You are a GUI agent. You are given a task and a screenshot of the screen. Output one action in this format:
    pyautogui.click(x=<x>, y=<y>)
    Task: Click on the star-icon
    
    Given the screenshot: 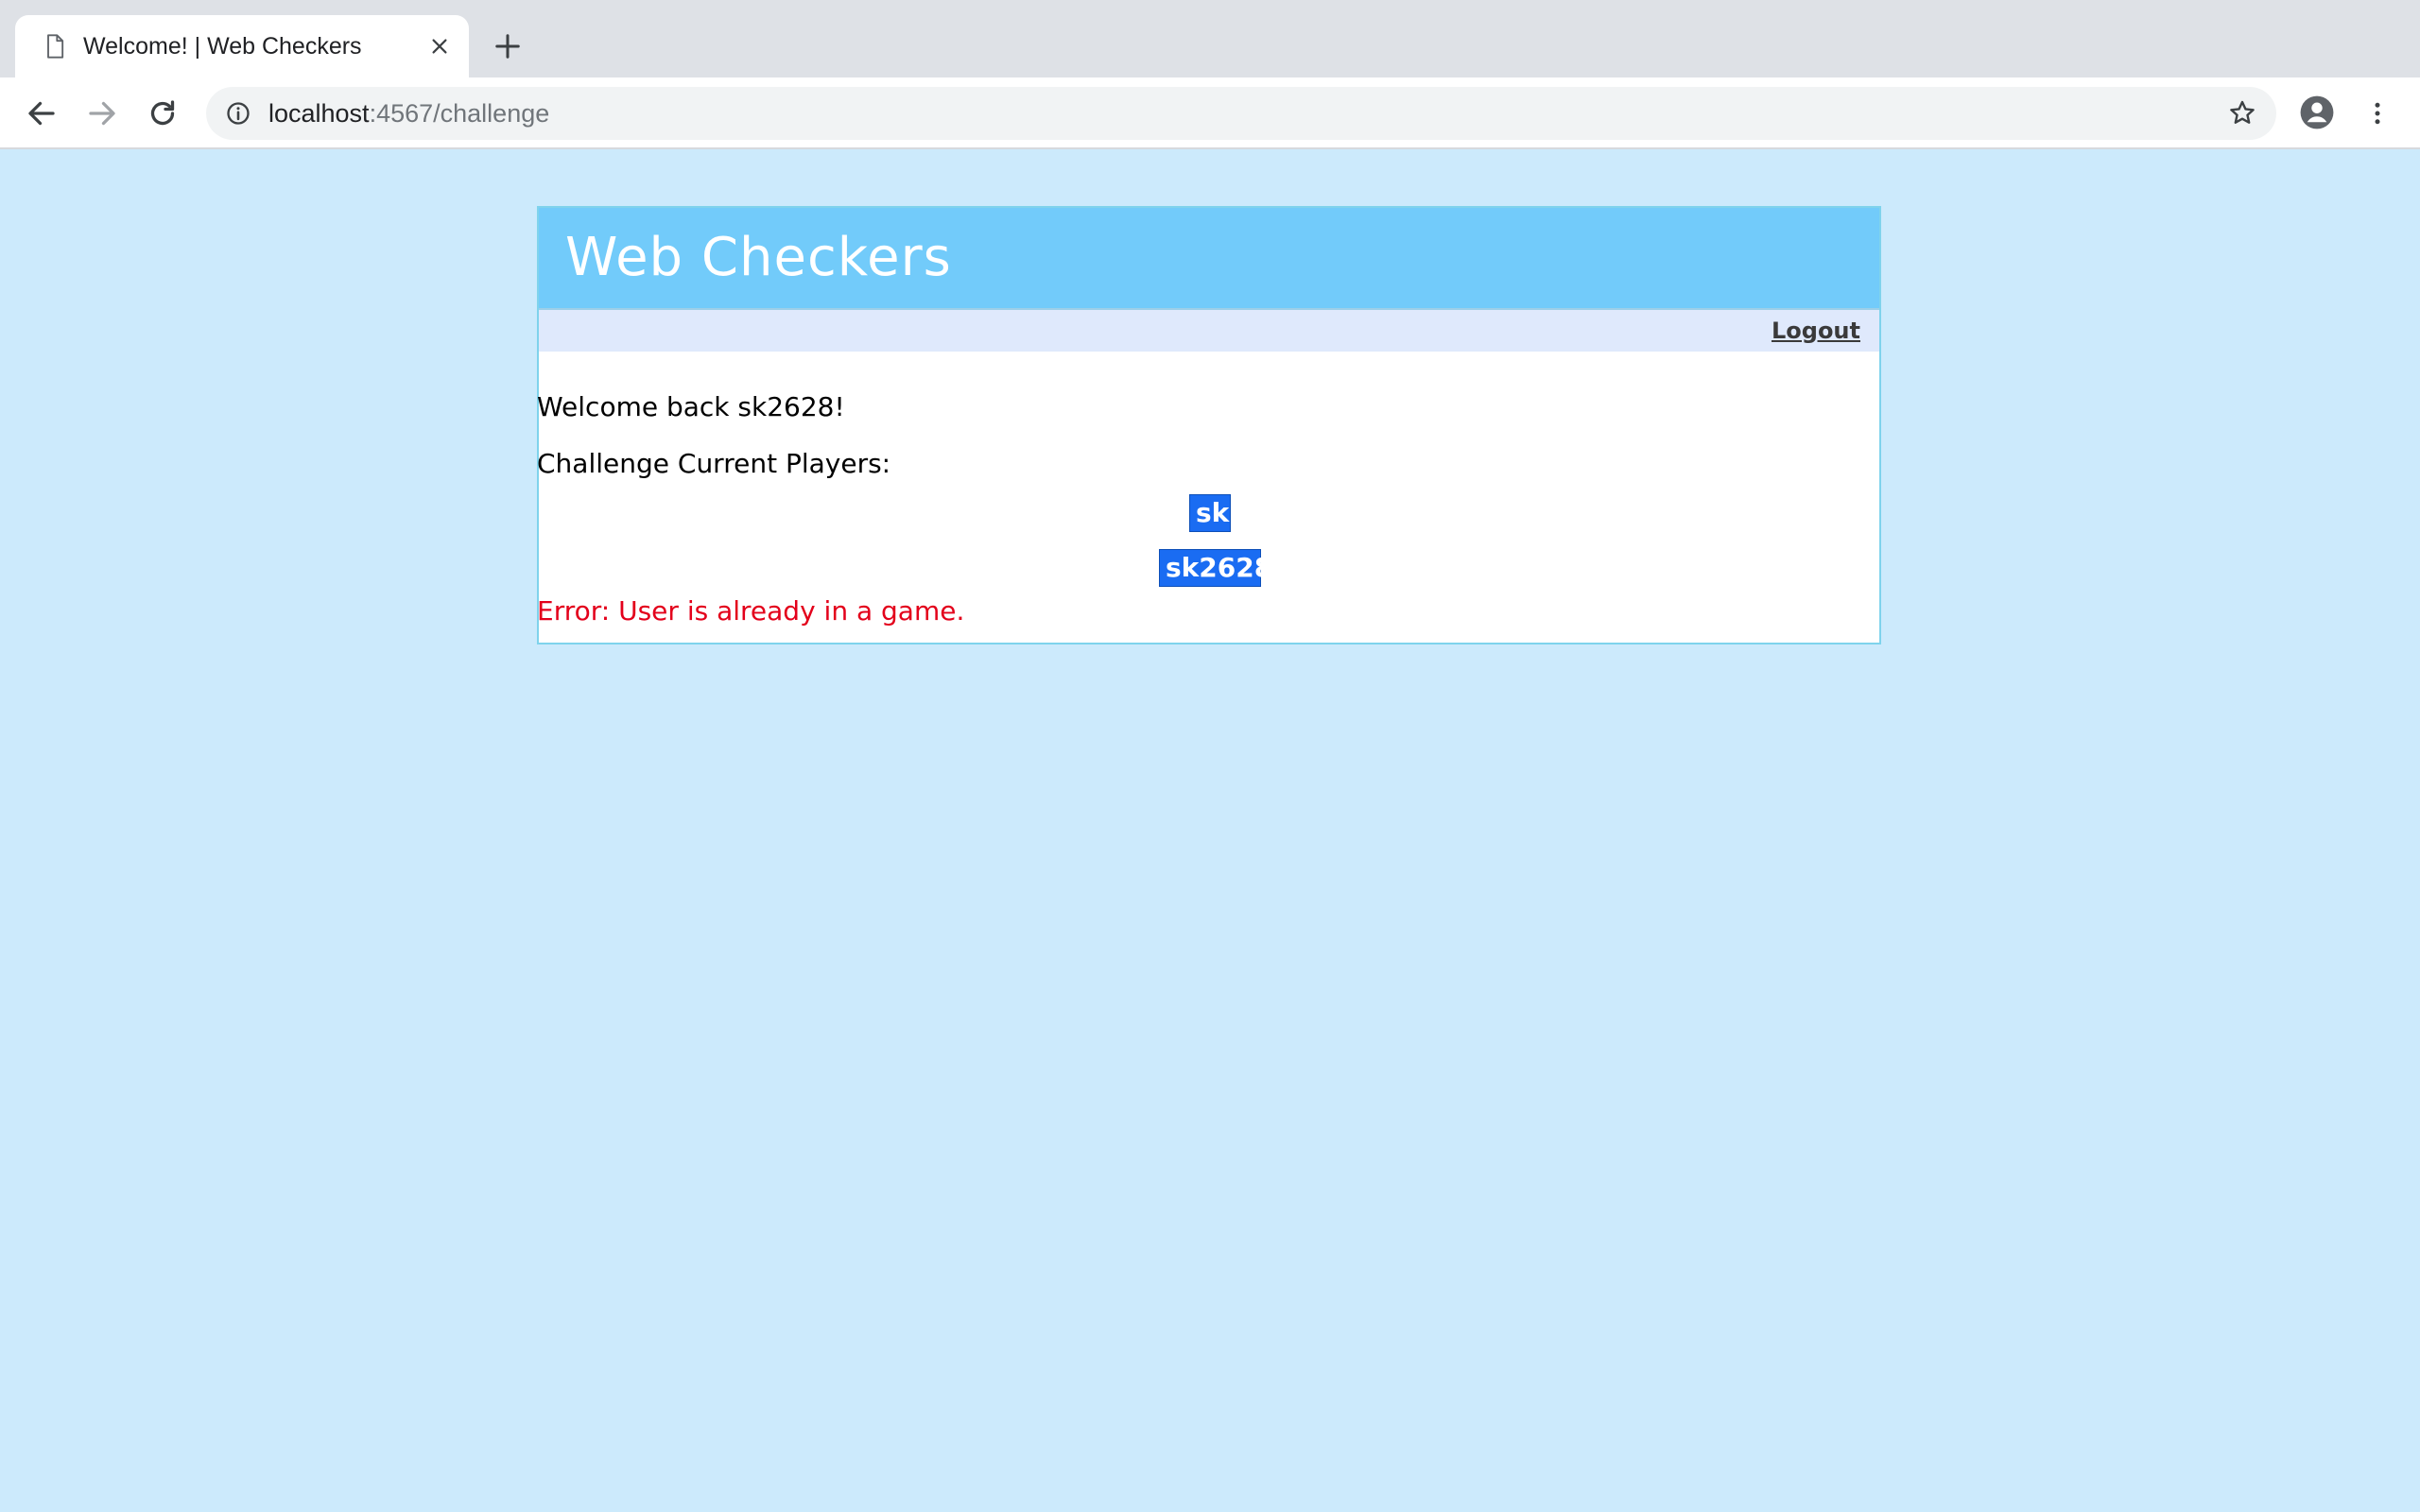 What is the action you would take?
    pyautogui.click(x=2242, y=113)
    